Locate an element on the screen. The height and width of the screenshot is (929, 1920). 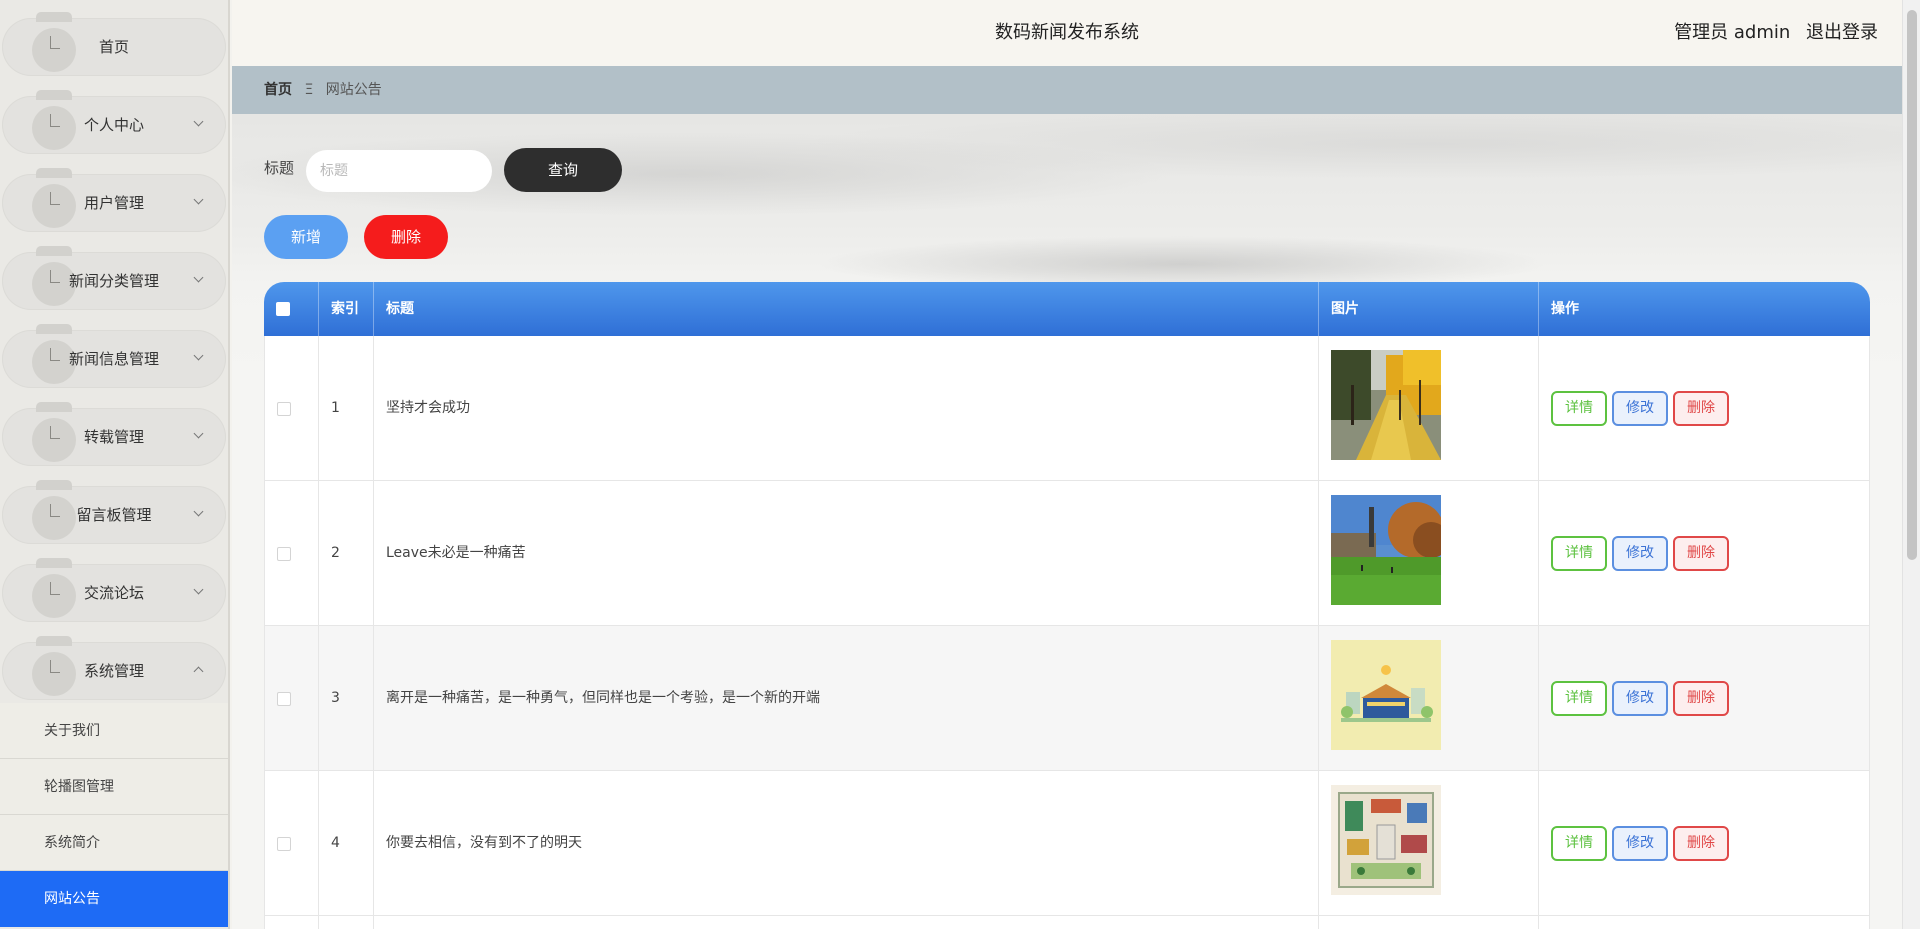
select-all-checkbox is located at coordinates (283, 309).